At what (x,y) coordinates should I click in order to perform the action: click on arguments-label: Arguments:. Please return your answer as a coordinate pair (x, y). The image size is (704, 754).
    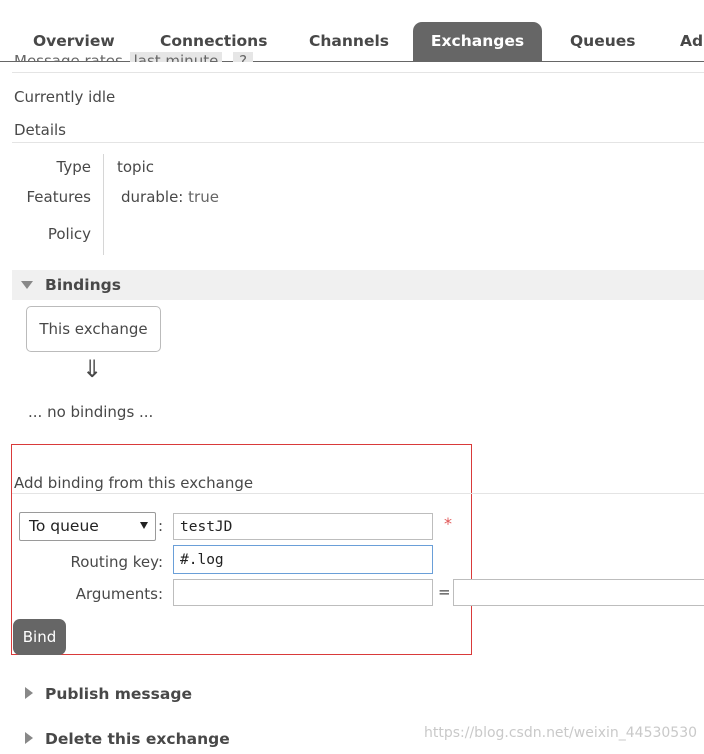
    Looking at the image, I should click on (119, 594).